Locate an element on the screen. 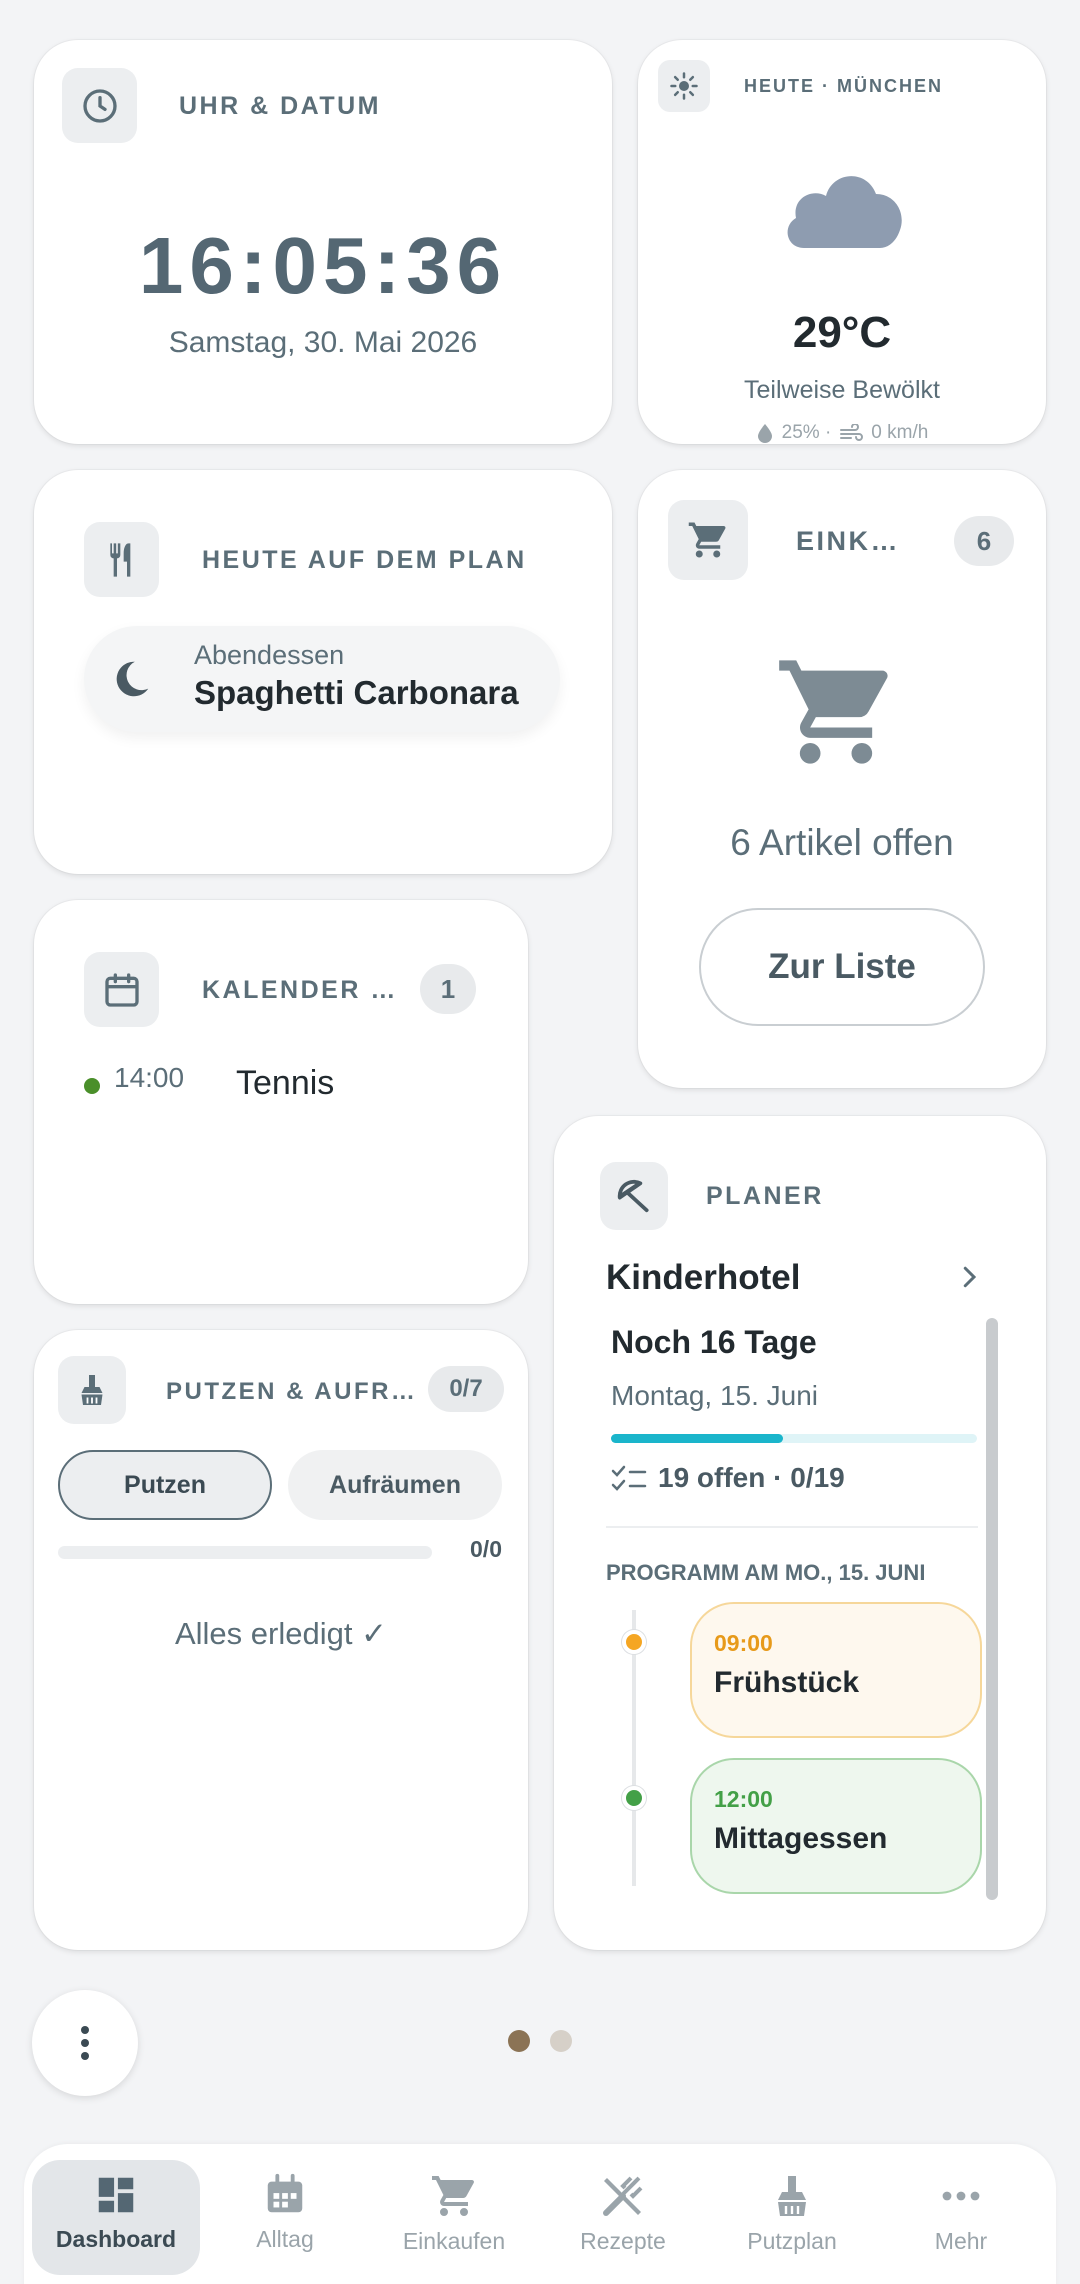 This screenshot has height=2284, width=1080. countdown: Noch 16 Tage is located at coordinates (714, 1342).